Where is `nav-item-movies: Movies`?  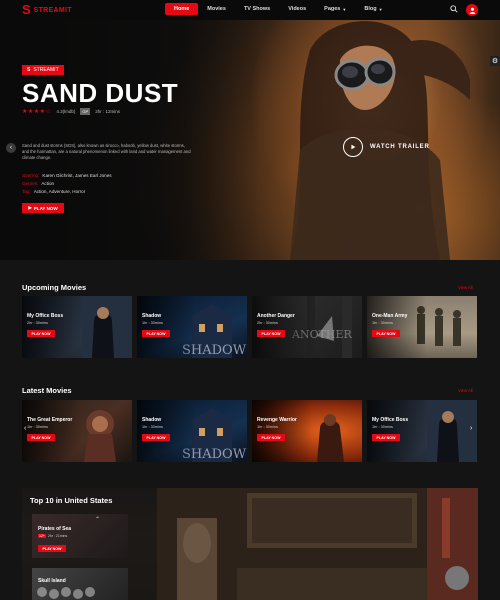 nav-item-movies: Movies is located at coordinates (216, 9).